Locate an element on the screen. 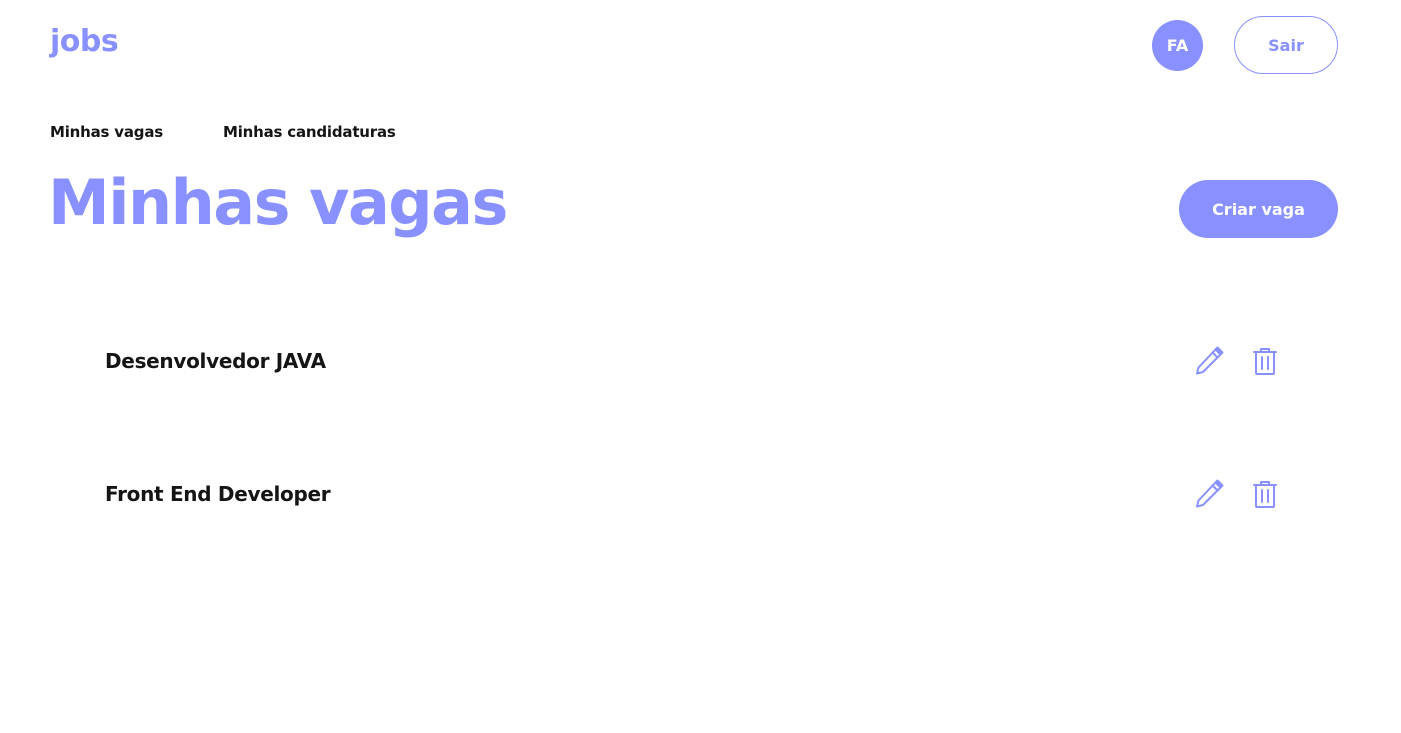 The image size is (1401, 733). job-list-item: Front End Developer is located at coordinates (695, 494).